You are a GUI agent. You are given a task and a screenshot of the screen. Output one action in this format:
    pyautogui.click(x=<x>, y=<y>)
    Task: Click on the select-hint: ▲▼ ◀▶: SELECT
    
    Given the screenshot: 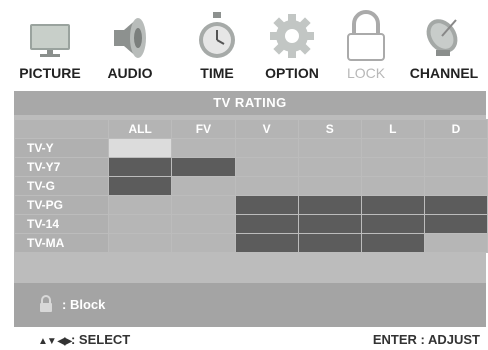 What is the action you would take?
    pyautogui.click(x=84, y=339)
    